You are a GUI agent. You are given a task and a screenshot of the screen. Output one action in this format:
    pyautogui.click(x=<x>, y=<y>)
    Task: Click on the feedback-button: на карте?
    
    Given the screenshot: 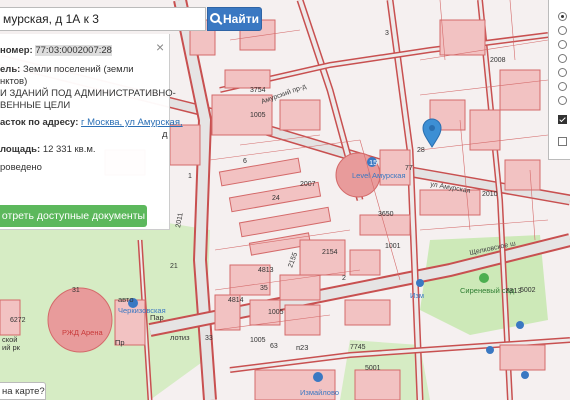 What is the action you would take?
    pyautogui.click(x=23, y=391)
    